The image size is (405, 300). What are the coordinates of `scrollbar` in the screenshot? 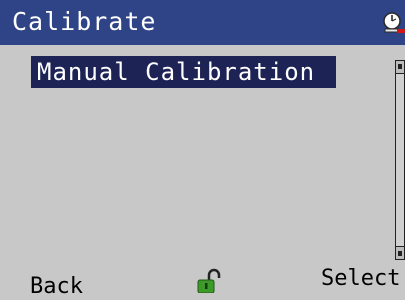 It's located at (400, 160).